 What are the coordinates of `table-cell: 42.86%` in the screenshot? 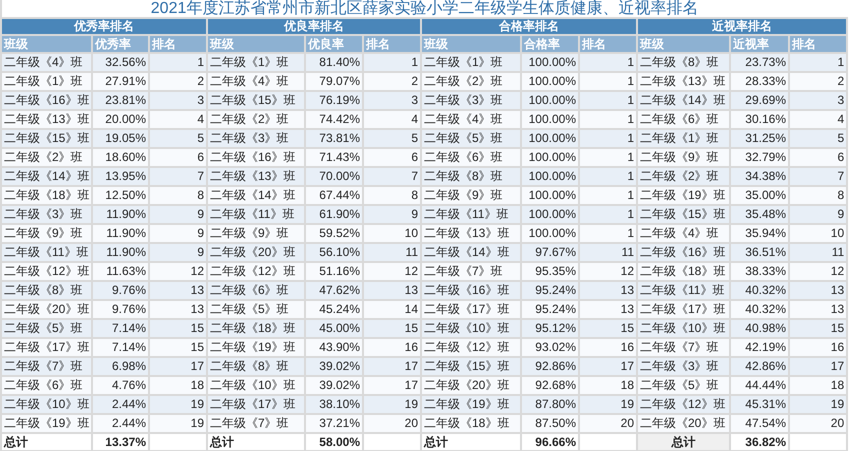 It's located at (759, 366).